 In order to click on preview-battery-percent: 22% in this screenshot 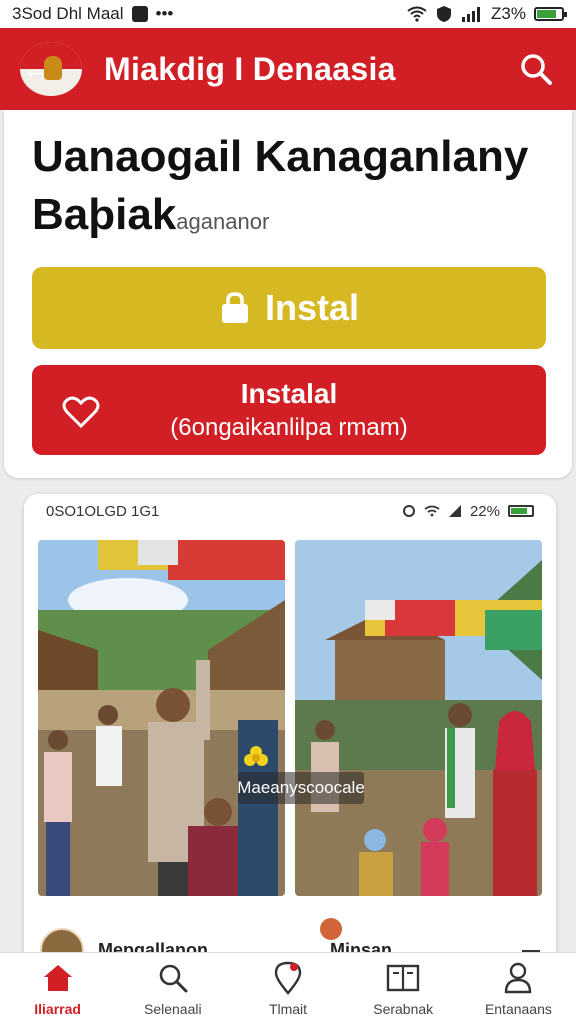, I will do `click(484, 511)`.